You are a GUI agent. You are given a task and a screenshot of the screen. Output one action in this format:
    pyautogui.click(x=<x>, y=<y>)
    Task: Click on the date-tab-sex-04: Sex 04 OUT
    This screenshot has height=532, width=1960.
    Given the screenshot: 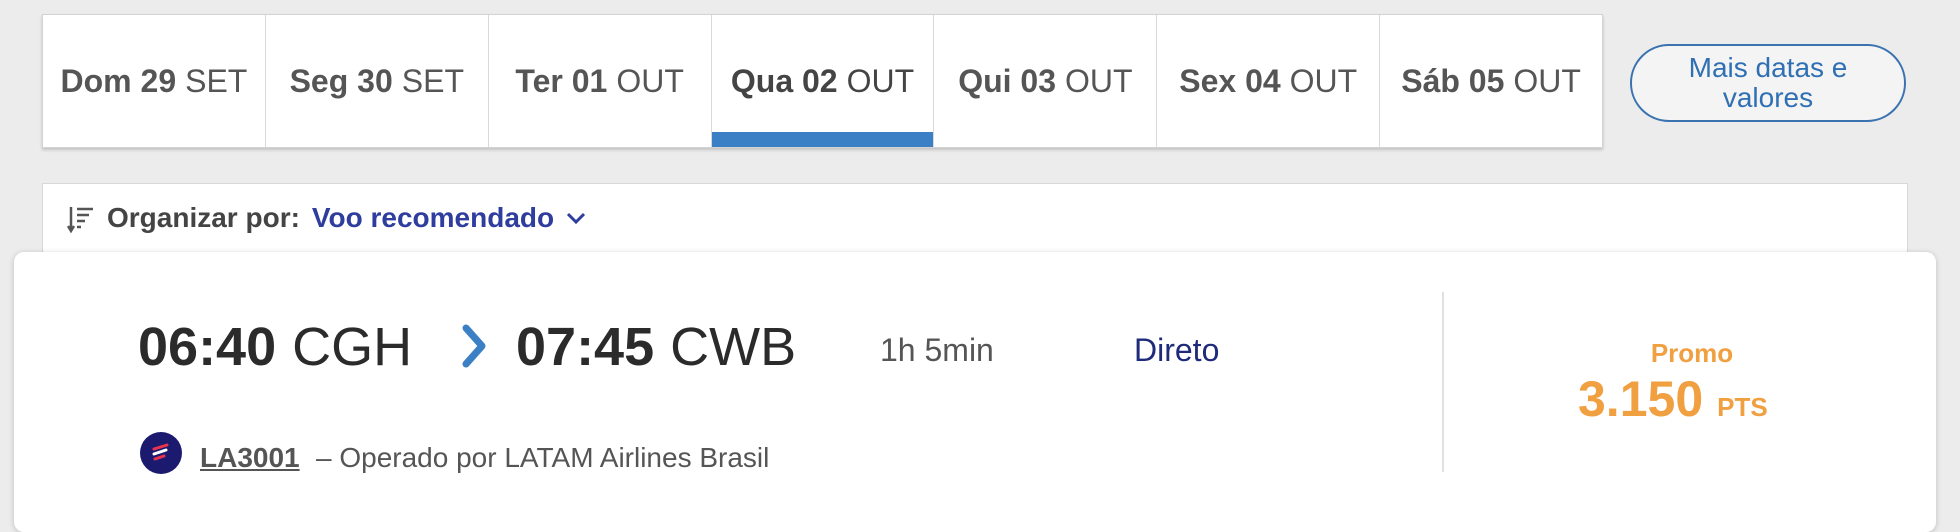 What is the action you would take?
    pyautogui.click(x=1269, y=81)
    